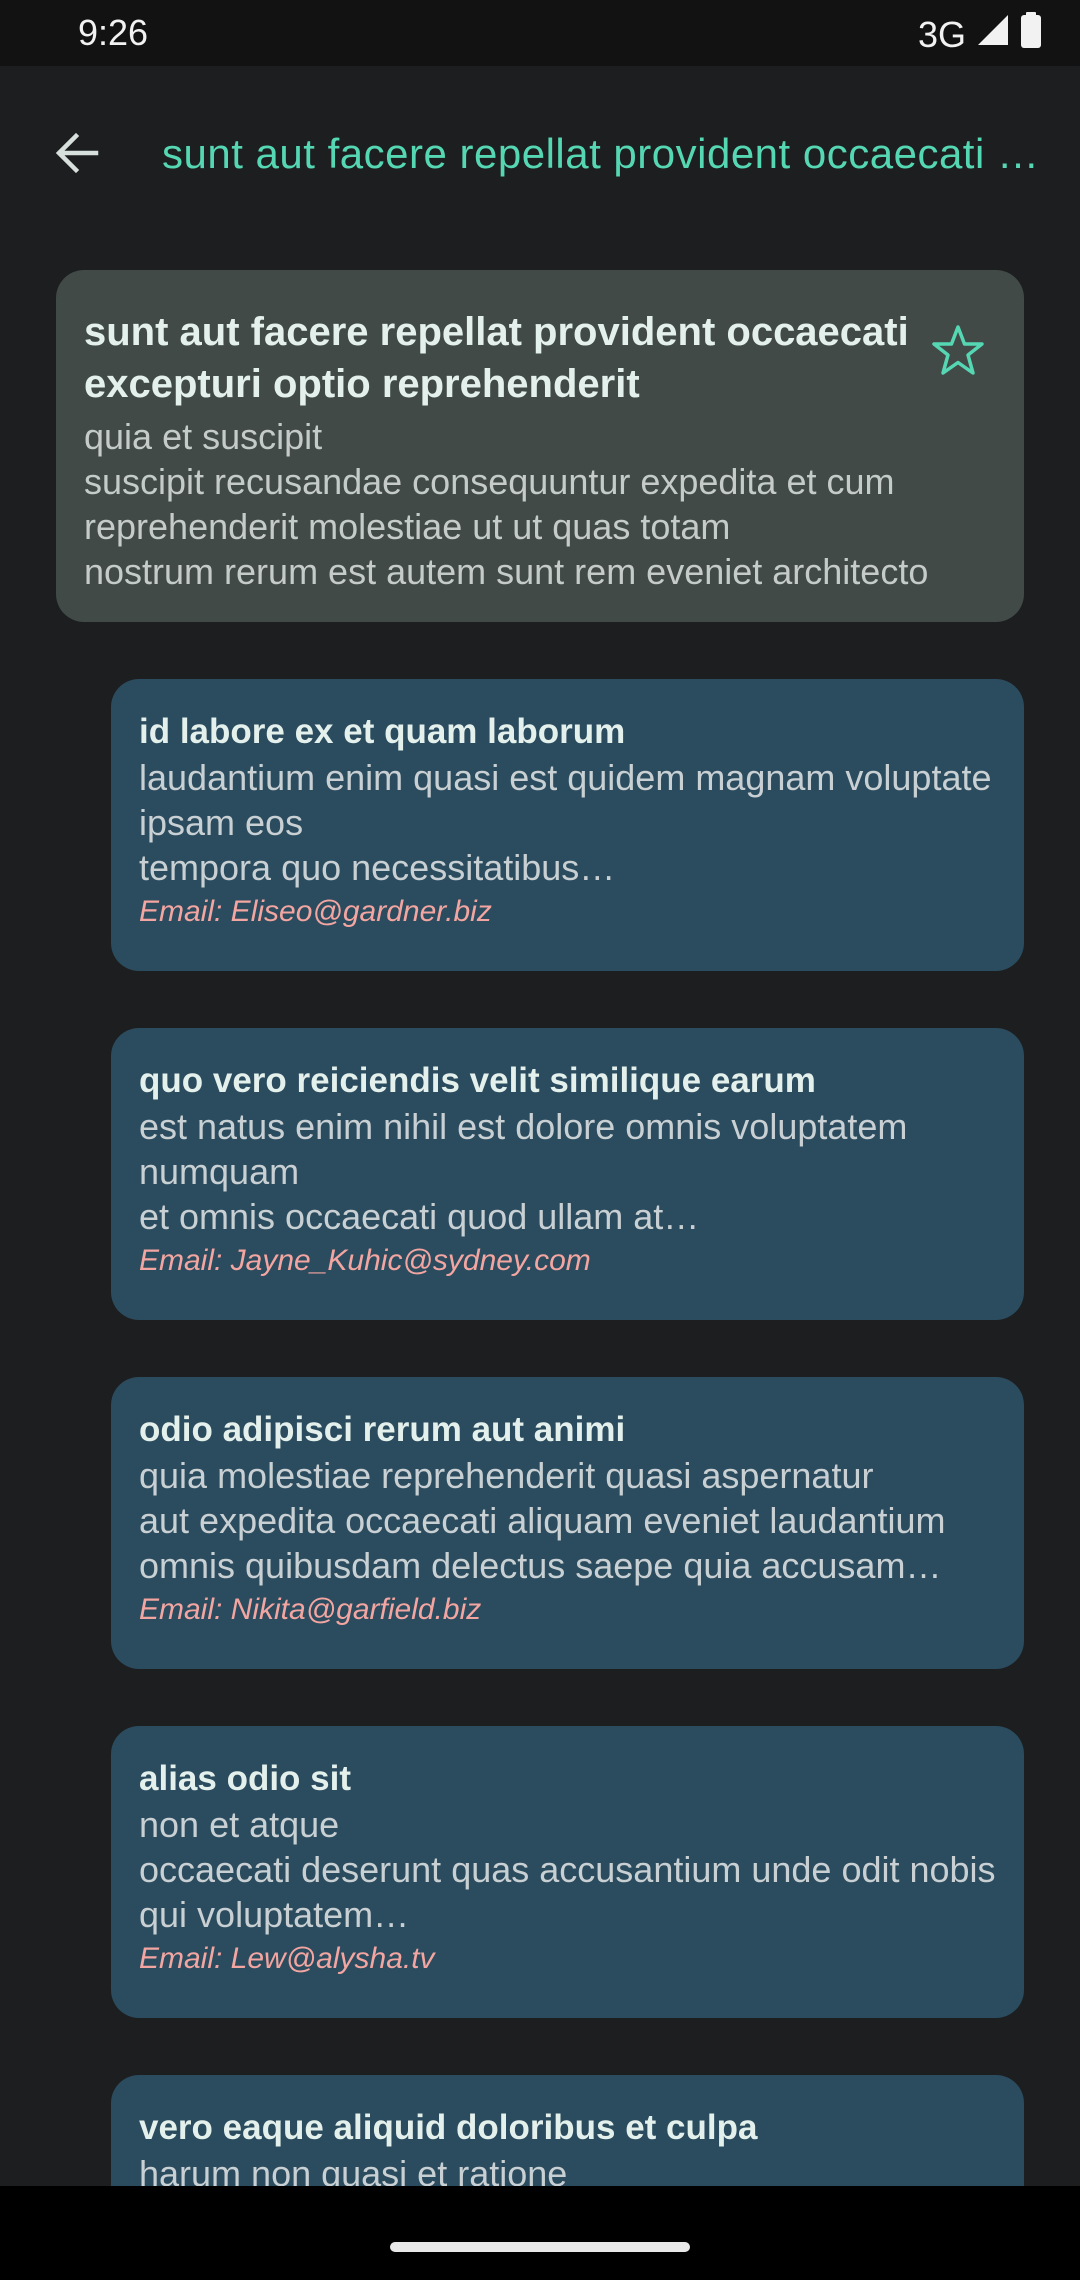  I want to click on battery-icon, so click(1031, 34).